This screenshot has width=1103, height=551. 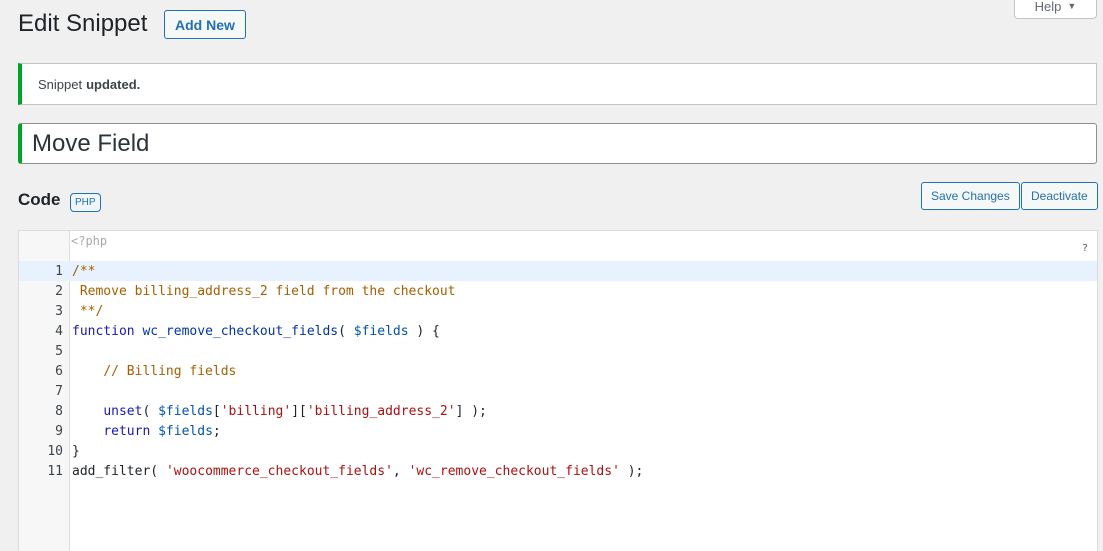 I want to click on line-number: 5, so click(x=59, y=351).